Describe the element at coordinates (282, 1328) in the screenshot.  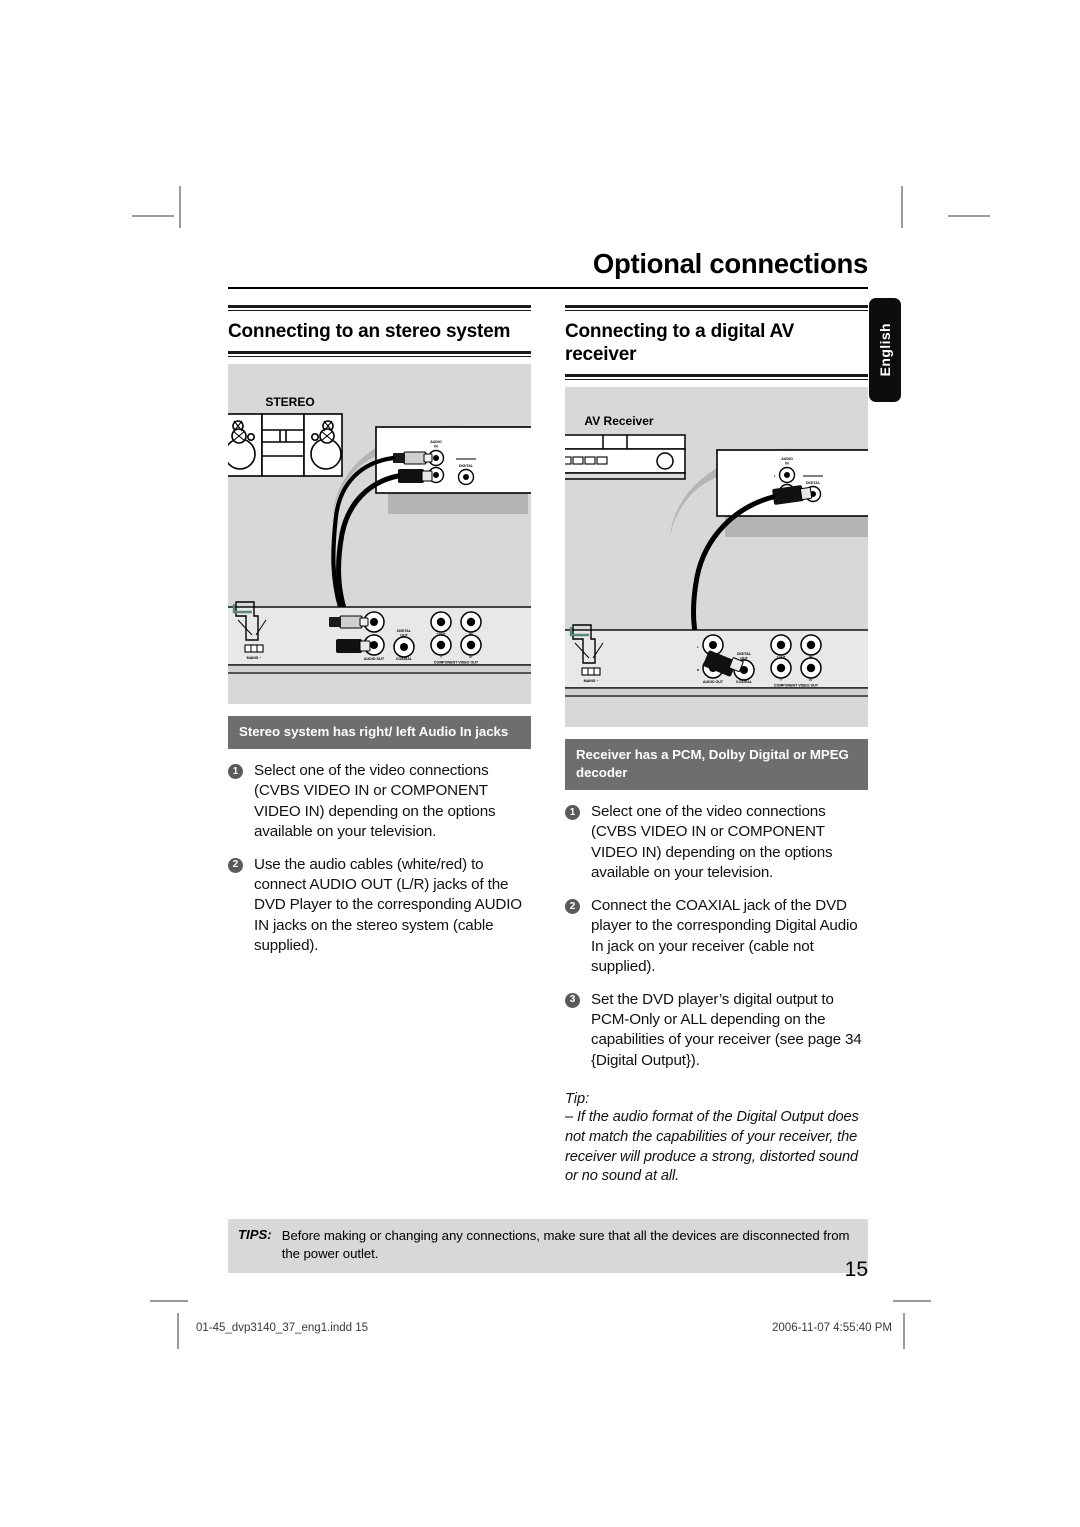
I see `footer-filename: 01-45_dvp3140_37_eng1.indd 15` at that location.